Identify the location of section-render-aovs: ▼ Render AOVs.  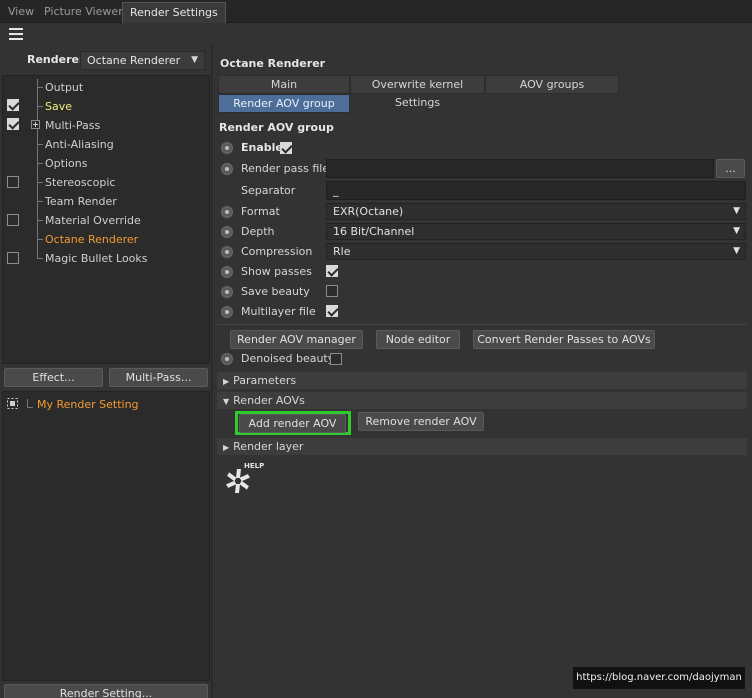
(482, 400).